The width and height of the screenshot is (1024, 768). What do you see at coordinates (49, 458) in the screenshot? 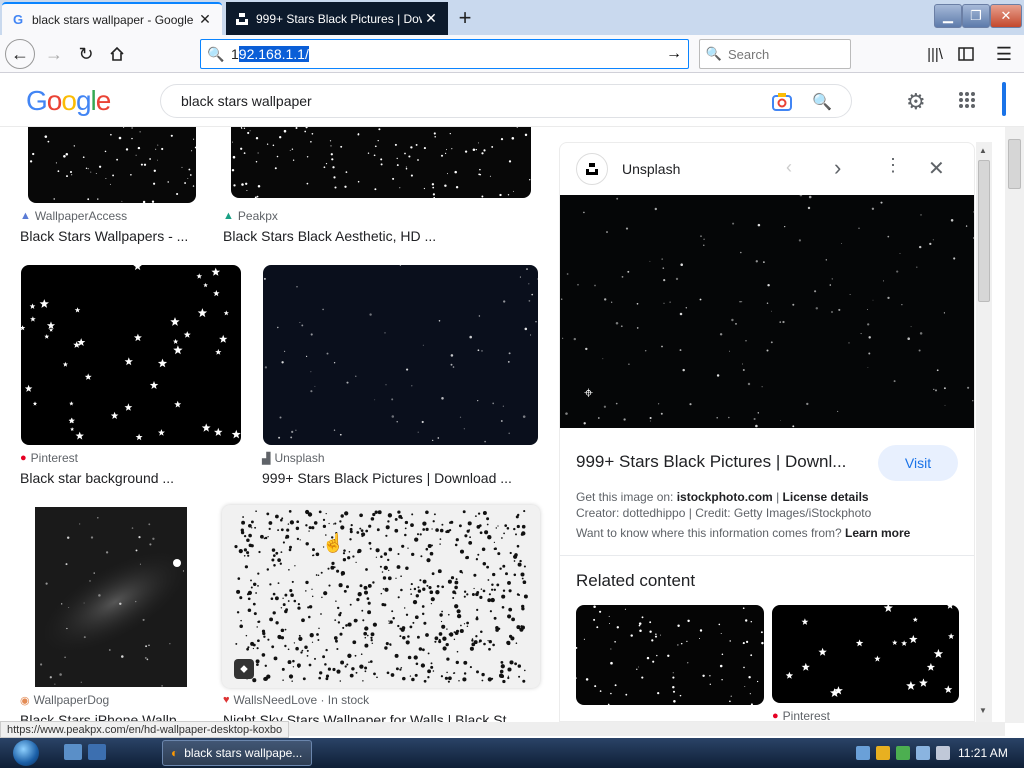
I see `result-source: ● Pinterest` at bounding box center [49, 458].